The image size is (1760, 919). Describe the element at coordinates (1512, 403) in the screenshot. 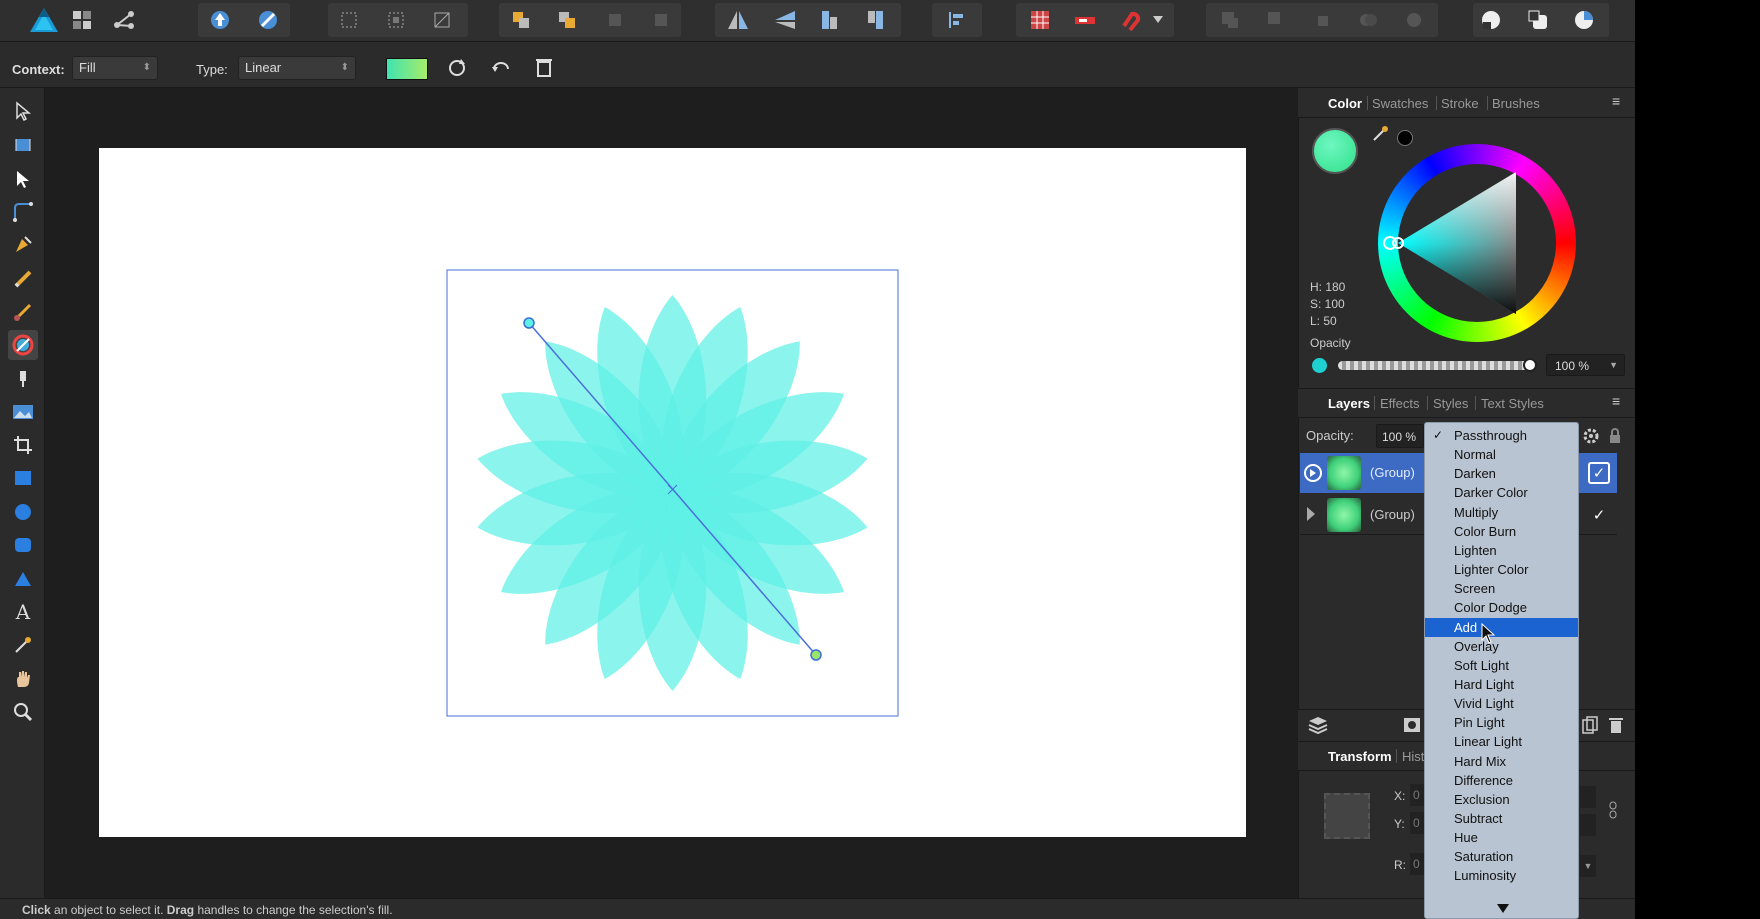

I see `tab-text-styles: Text Styles` at that location.